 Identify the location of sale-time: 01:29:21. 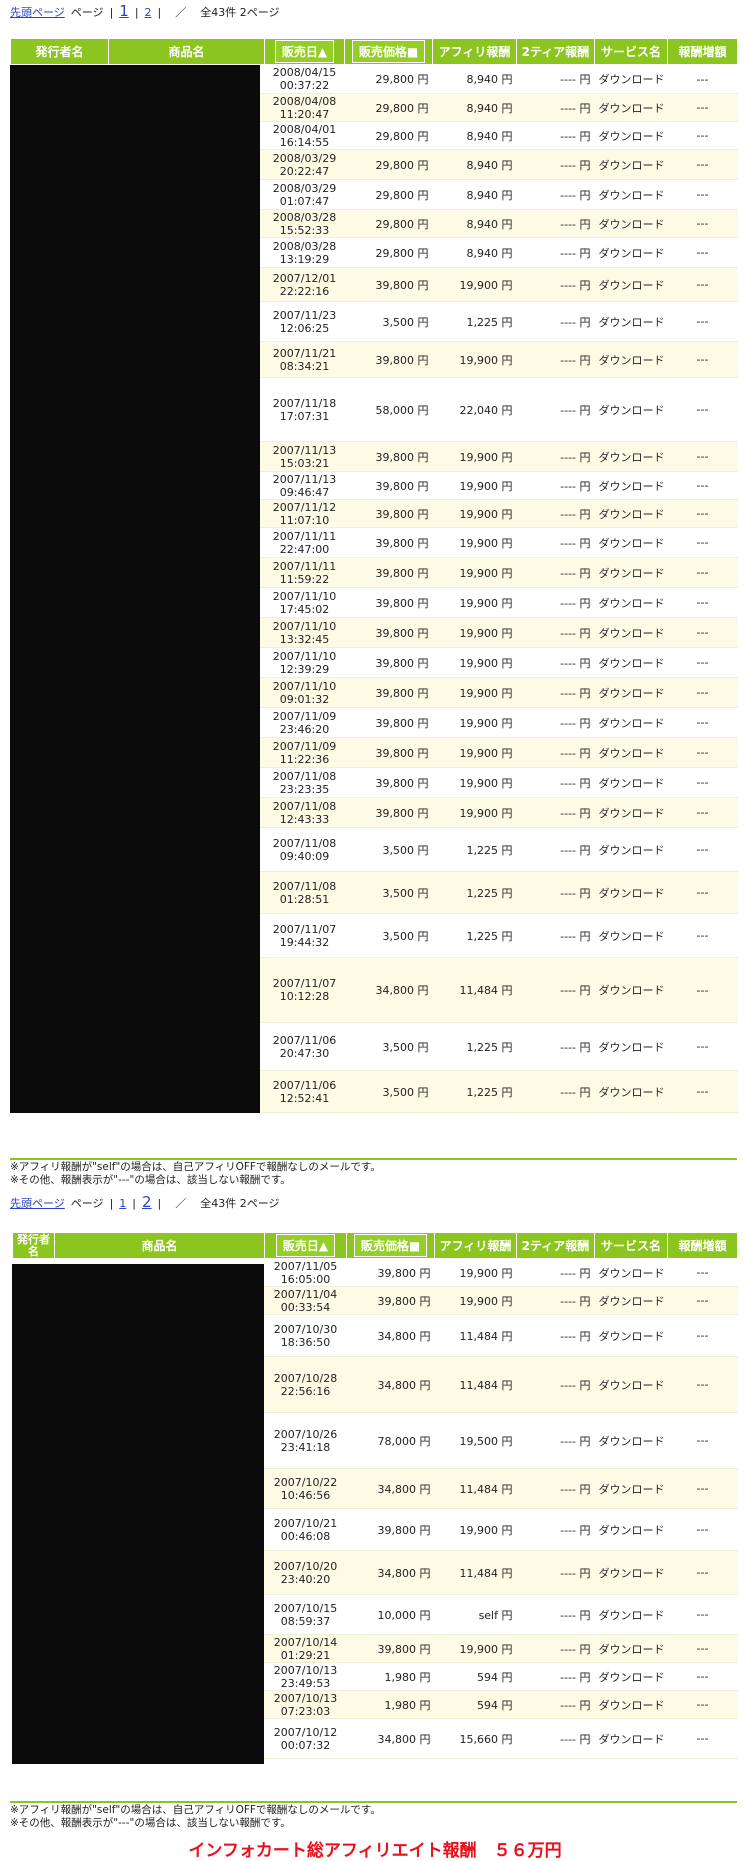
(305, 1655).